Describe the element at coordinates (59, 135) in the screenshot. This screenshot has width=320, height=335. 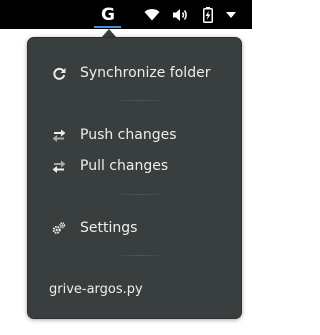
I see `push-arrows-icon` at that location.